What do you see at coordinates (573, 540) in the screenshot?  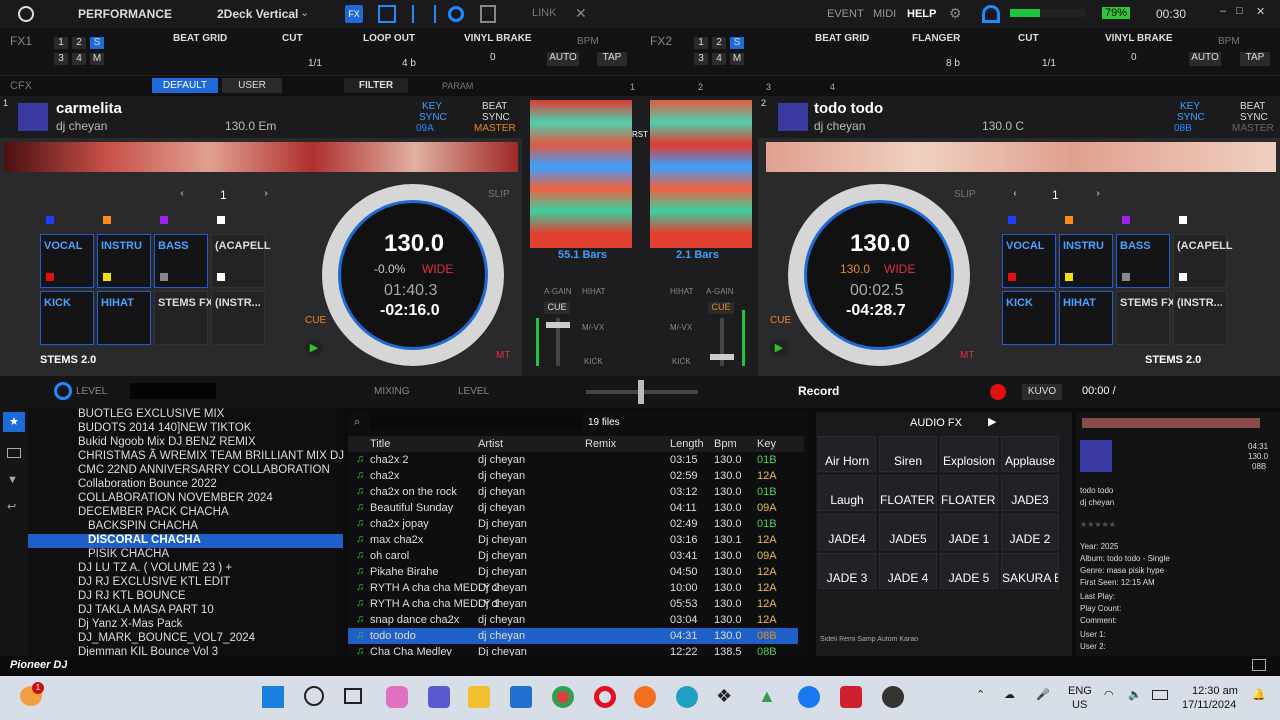 I see `table-row: ♫ max cha2x Dj cheyan 03:16 130.1 12A` at bounding box center [573, 540].